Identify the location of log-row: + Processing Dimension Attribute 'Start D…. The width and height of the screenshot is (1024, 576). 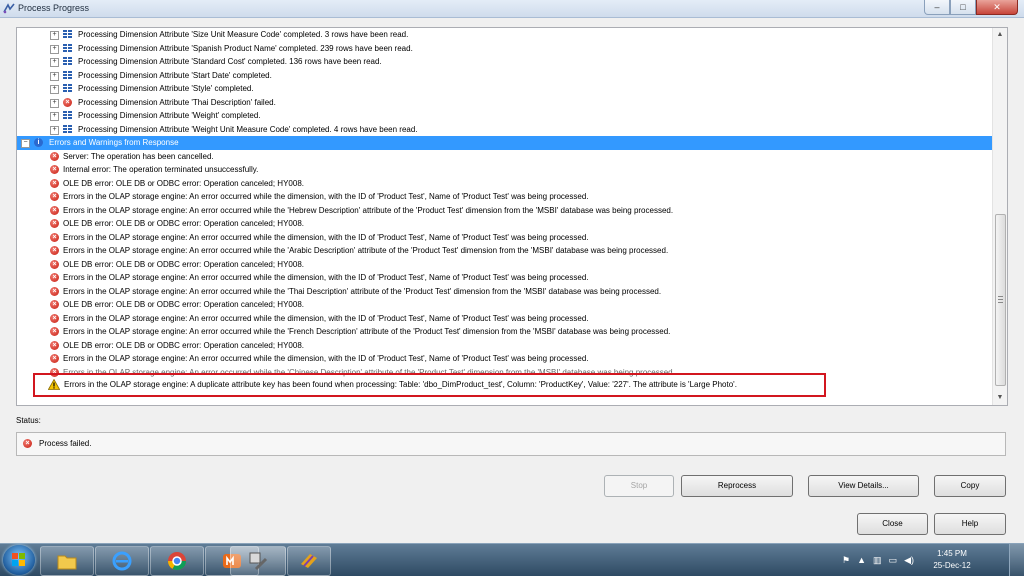
(504, 76).